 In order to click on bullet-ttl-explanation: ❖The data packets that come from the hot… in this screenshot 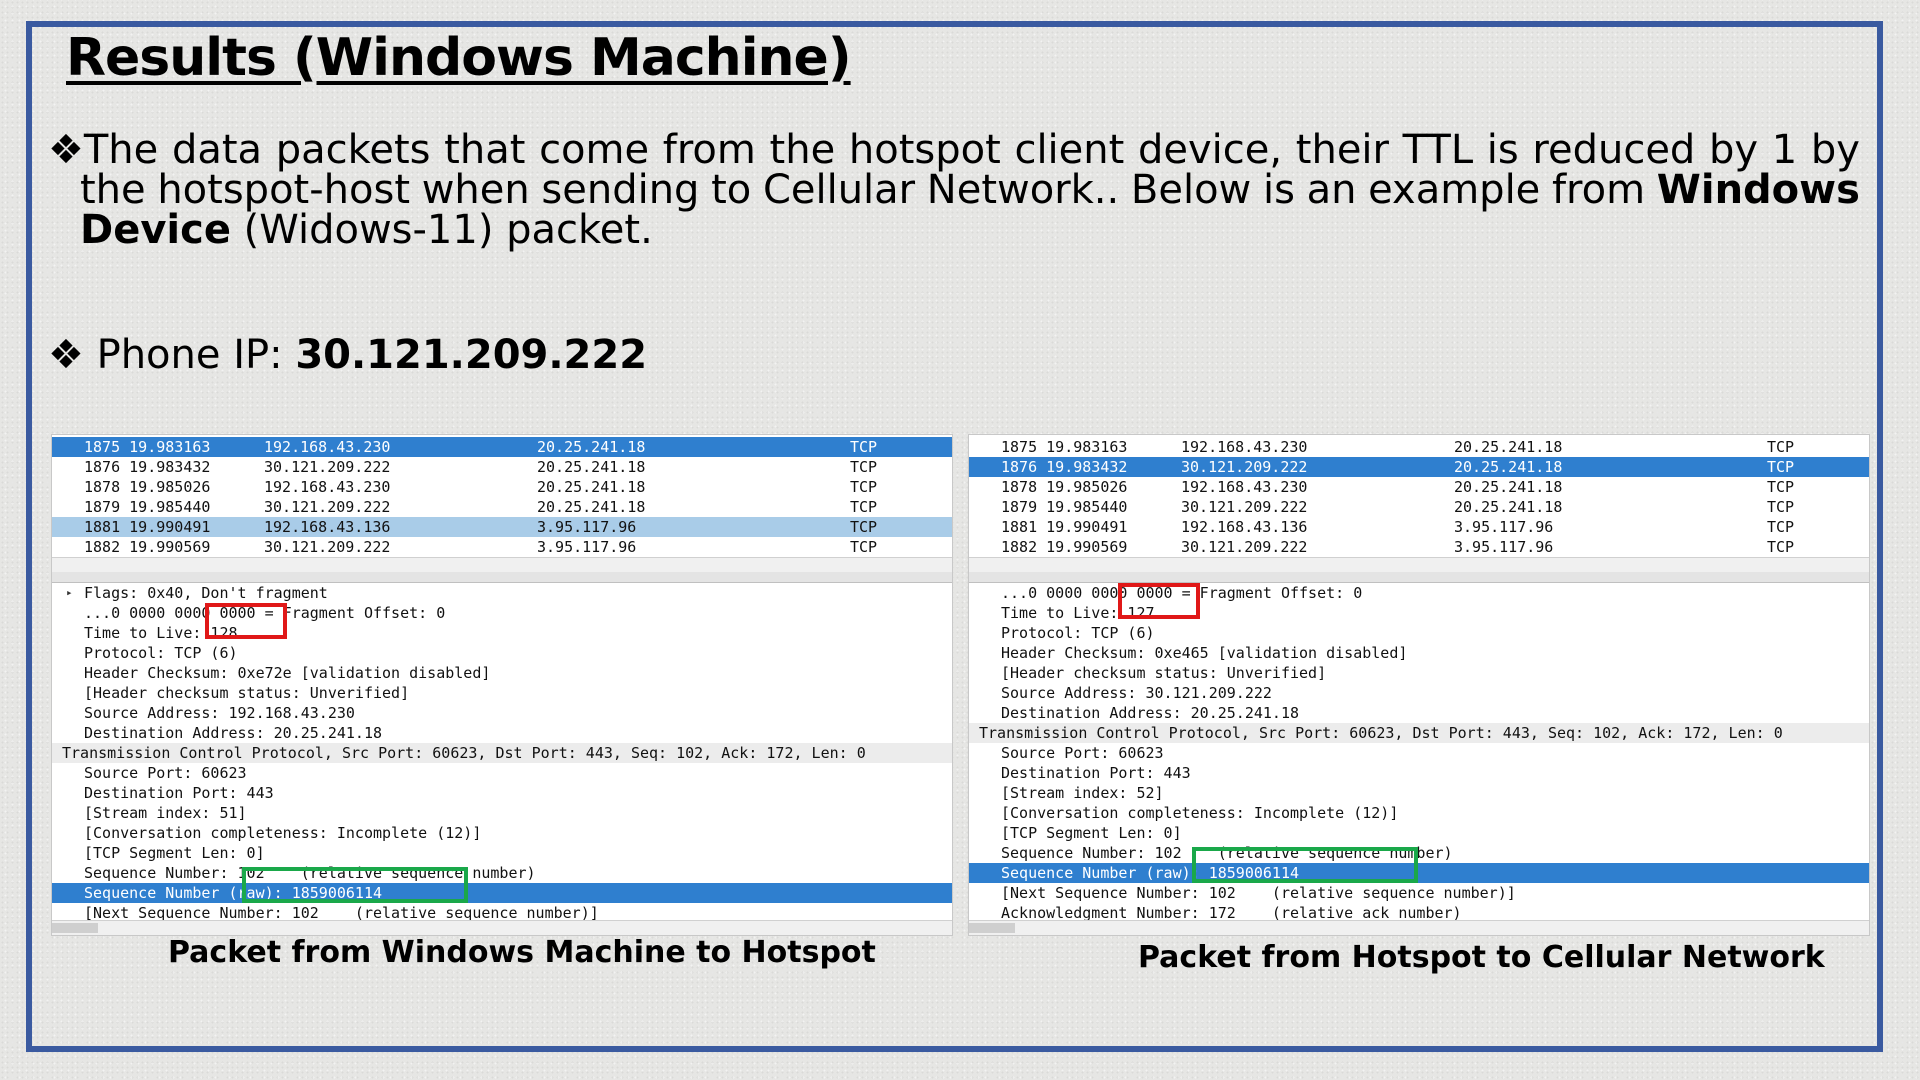, I will do `click(954, 190)`.